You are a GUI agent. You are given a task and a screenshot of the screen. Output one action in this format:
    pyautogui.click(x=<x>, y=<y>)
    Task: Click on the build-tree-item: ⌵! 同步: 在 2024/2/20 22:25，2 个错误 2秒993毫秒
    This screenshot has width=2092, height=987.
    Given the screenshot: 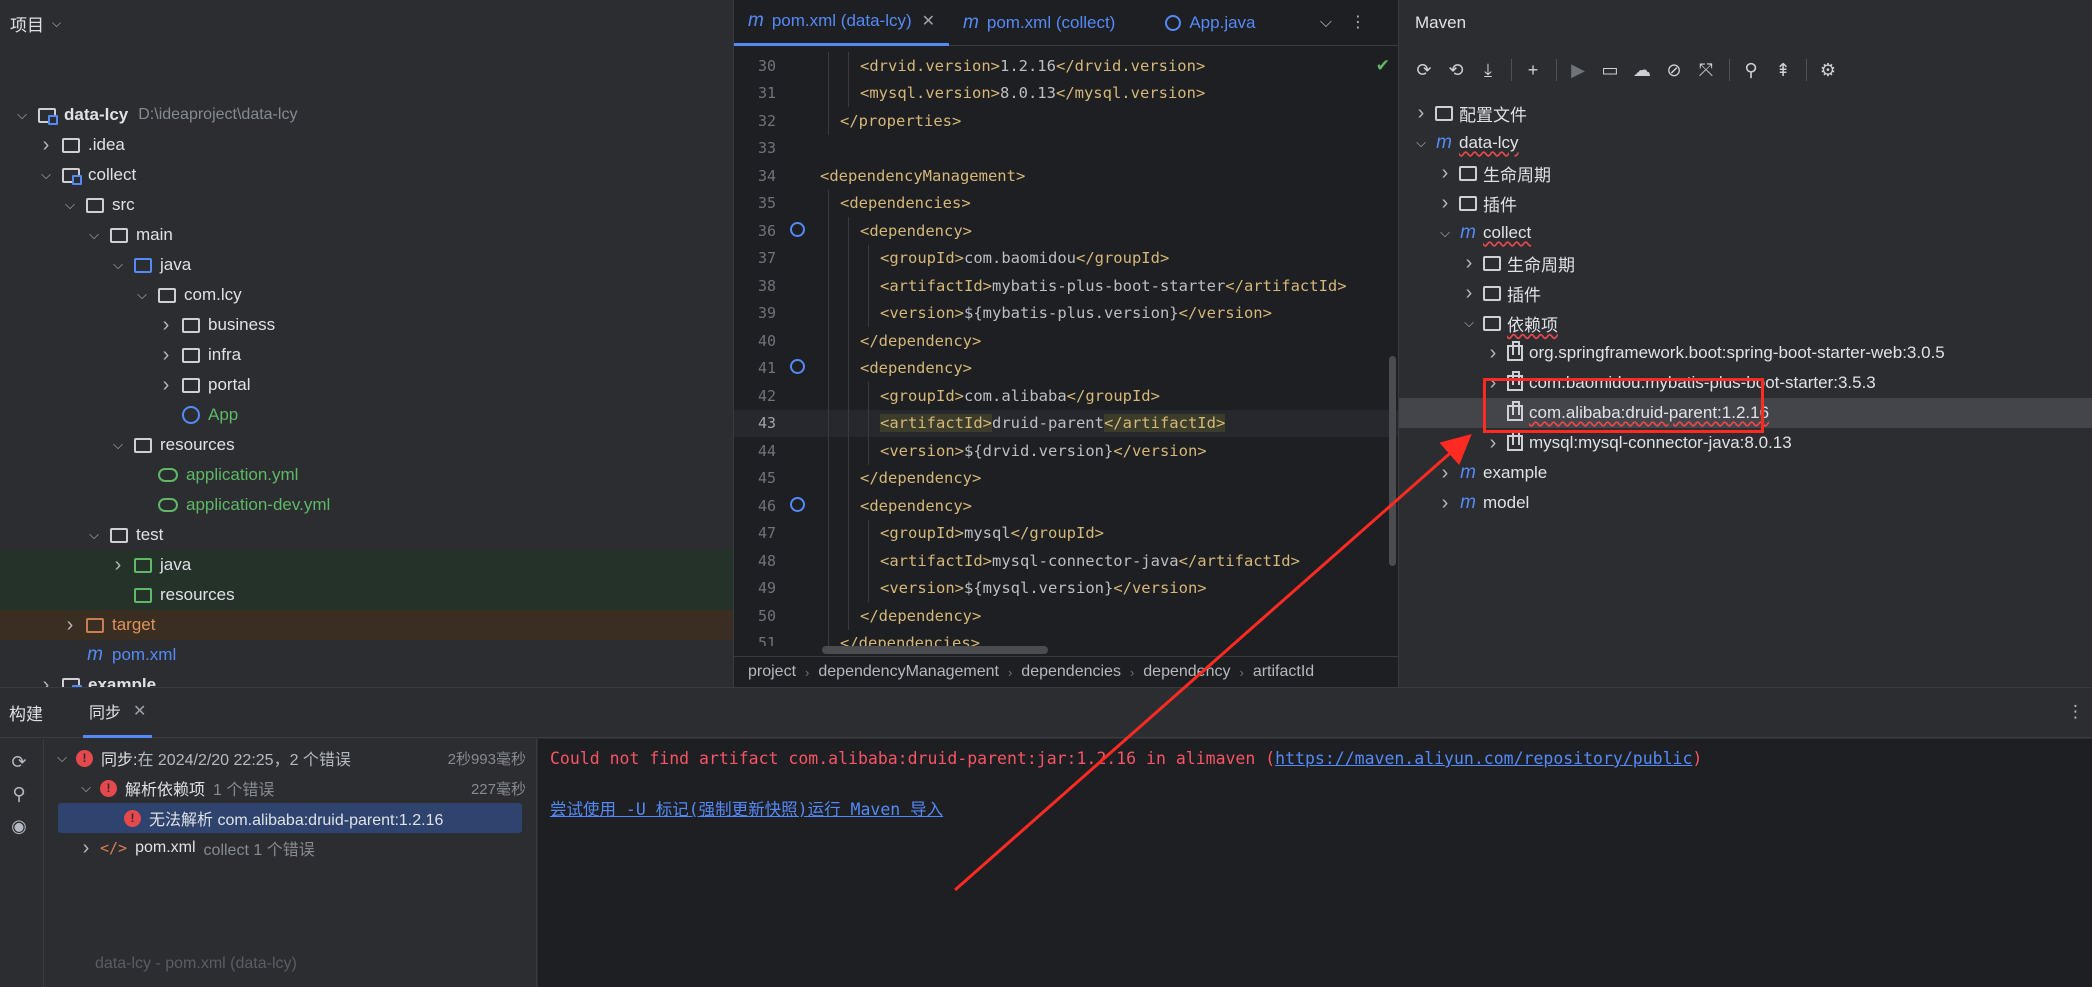 What is the action you would take?
    pyautogui.click(x=290, y=758)
    